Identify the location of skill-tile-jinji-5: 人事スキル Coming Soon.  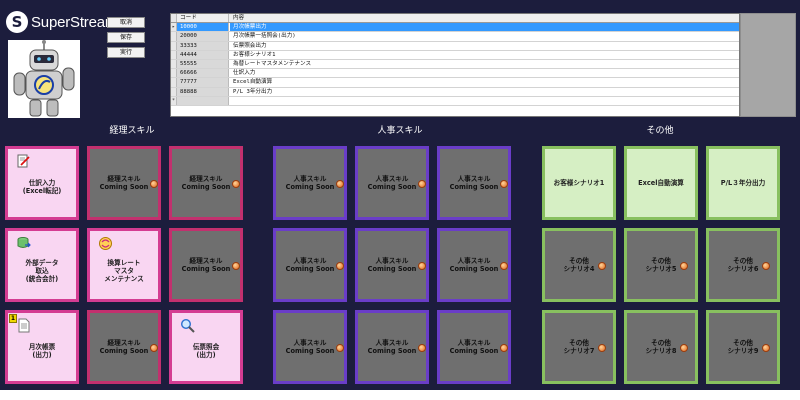
(392, 265).